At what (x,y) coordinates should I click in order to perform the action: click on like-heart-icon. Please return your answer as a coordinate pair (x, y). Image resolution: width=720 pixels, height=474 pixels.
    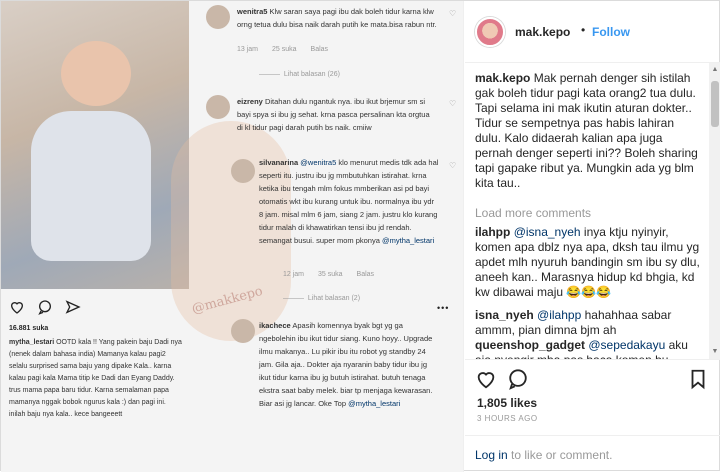
    Looking at the image, I should click on (486, 379).